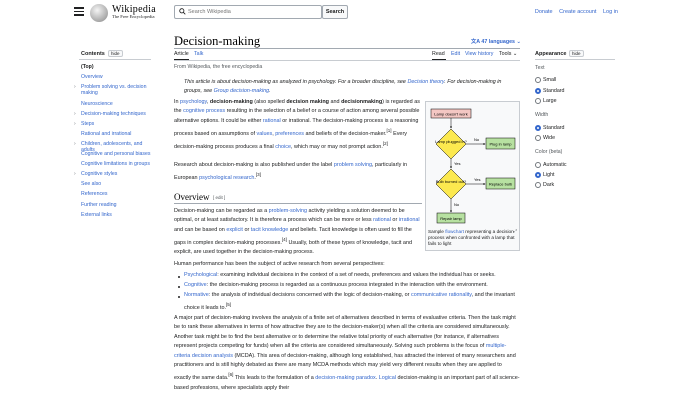  Describe the element at coordinates (118, 215) in the screenshot. I see `toc-item: External links` at that location.